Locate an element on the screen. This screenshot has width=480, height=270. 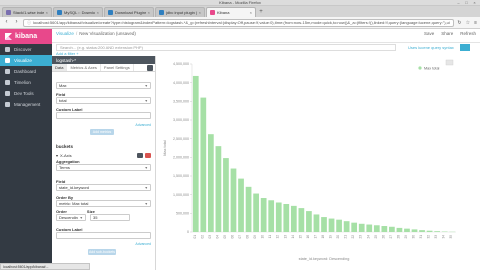
toggle-icon is located at coordinates (140, 155).